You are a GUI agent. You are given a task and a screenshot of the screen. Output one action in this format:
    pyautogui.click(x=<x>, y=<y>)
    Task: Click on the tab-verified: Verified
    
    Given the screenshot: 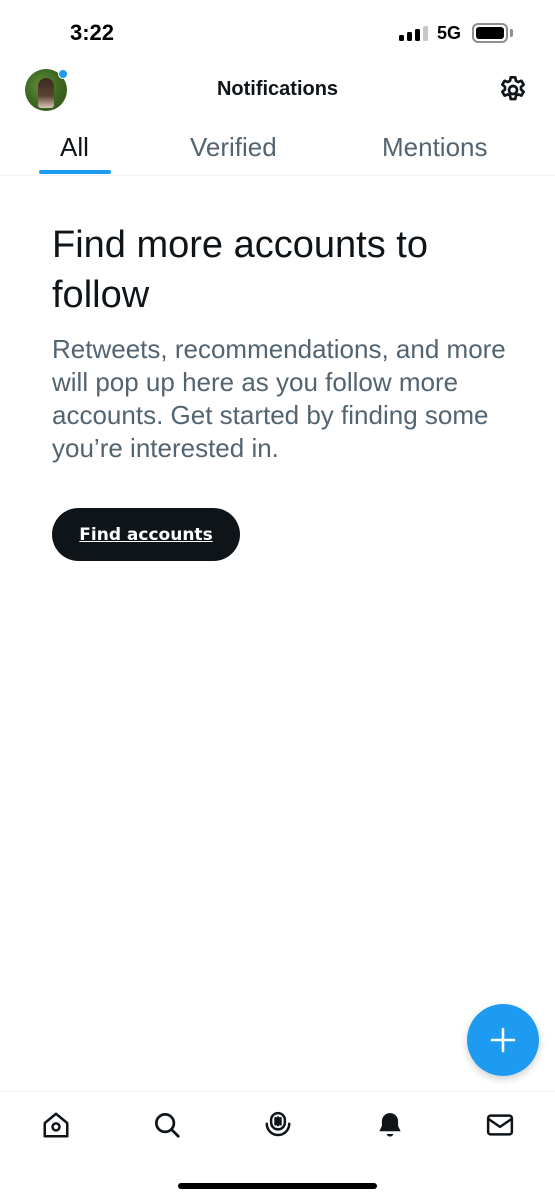 What is the action you would take?
    pyautogui.click(x=233, y=147)
    